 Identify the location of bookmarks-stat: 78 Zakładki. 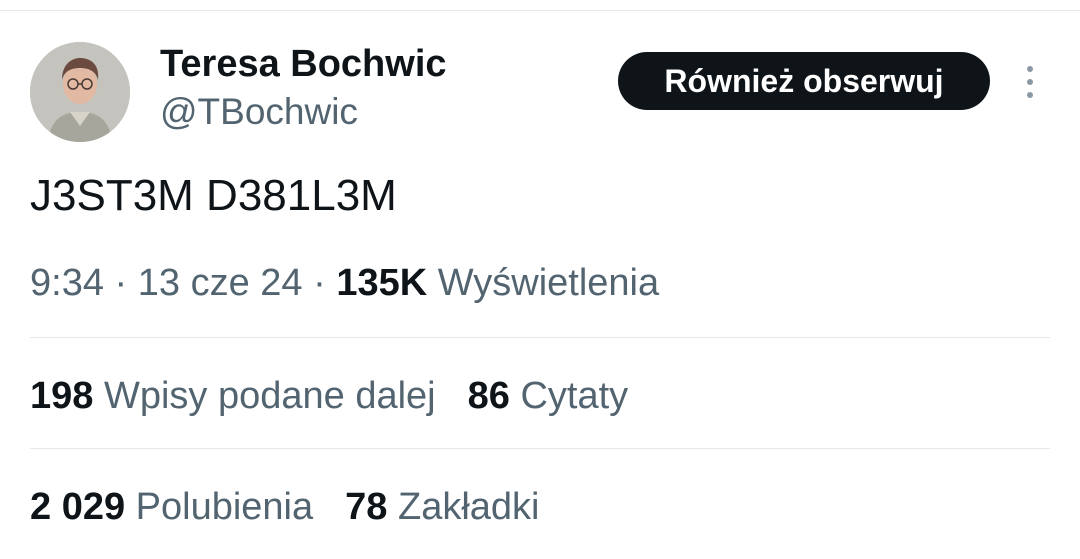
(442, 507).